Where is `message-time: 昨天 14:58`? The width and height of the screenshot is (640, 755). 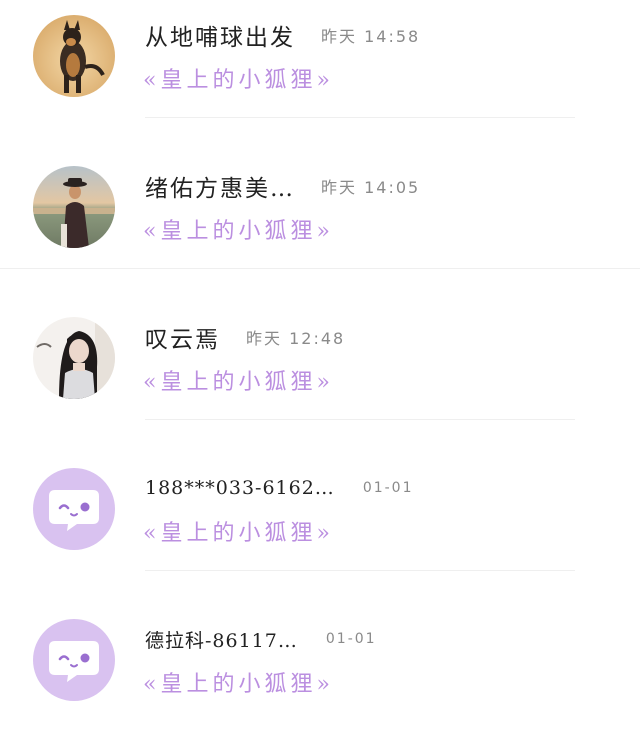
message-time: 昨天 14:58 is located at coordinates (371, 36).